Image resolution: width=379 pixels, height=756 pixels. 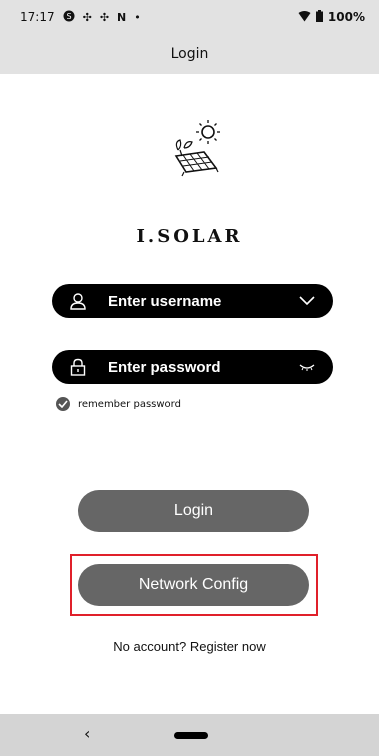 I want to click on lock-icon, so click(x=78, y=367).